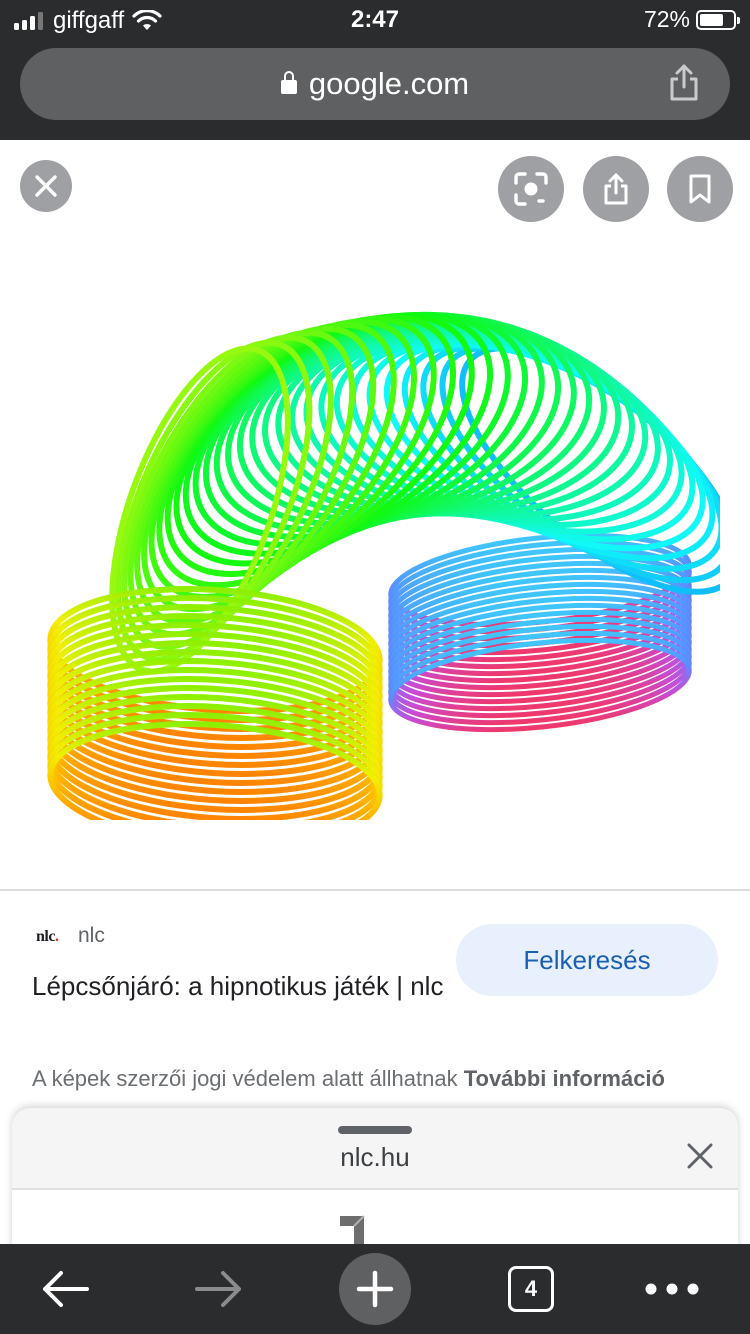 The height and width of the screenshot is (1334, 750). Describe the element at coordinates (587, 960) in the screenshot. I see `visit-button: Felkeresés` at that location.